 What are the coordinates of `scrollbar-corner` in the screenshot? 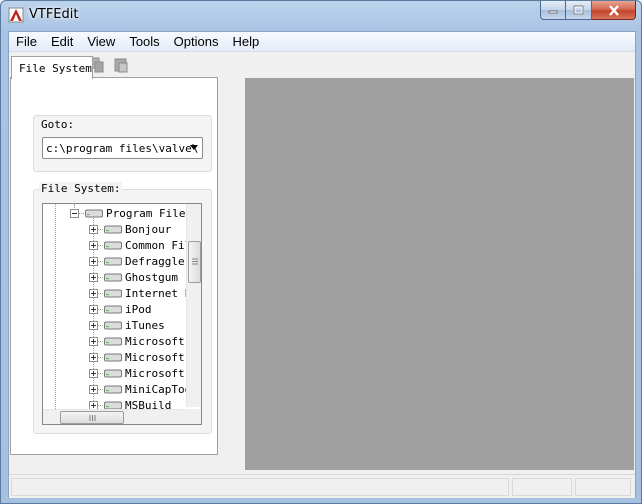 It's located at (193, 416).